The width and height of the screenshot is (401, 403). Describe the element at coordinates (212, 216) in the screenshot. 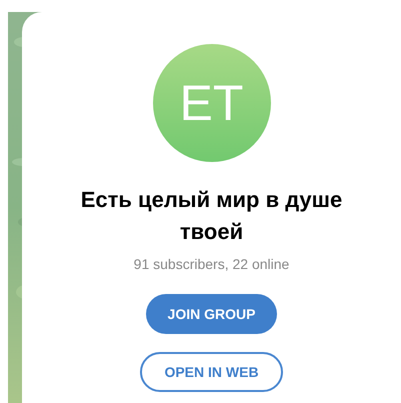

I see `group-title: Есть целый мир в душе твоей` at that location.